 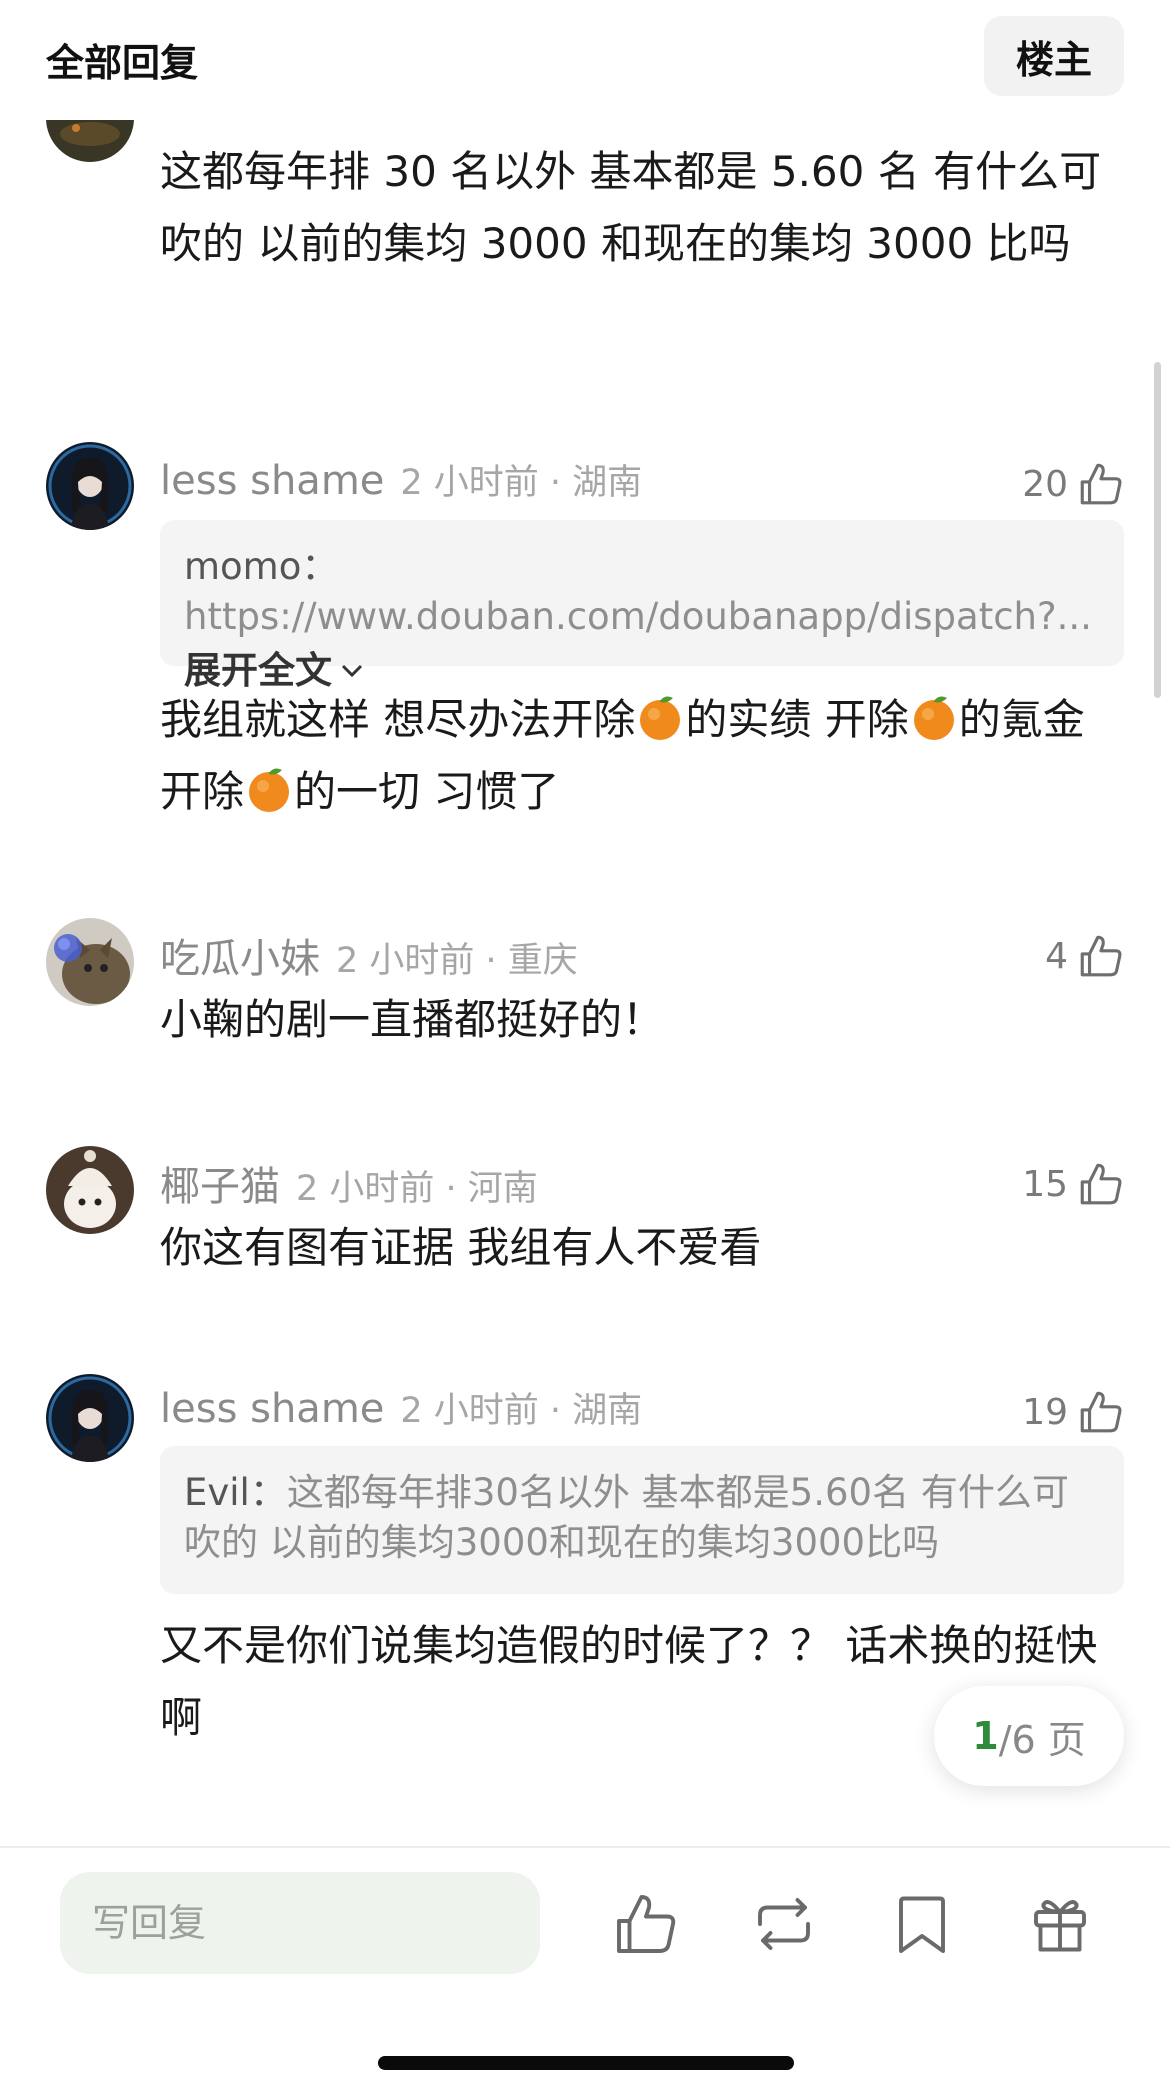 What do you see at coordinates (427, 791) in the screenshot?
I see `comment-body-text: 的一切 习惯了` at bounding box center [427, 791].